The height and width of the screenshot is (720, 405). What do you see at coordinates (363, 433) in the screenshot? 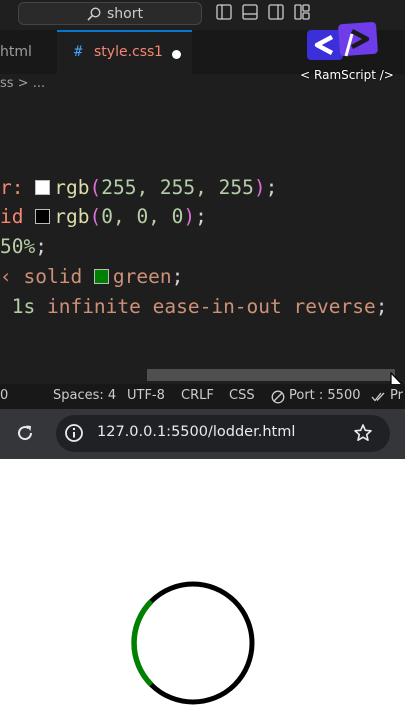
I see `bookmark-star-icon` at bounding box center [363, 433].